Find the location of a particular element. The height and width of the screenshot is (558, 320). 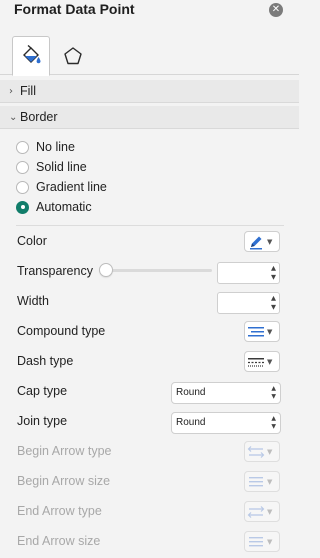

join-type-label: Join type is located at coordinates (42, 421).